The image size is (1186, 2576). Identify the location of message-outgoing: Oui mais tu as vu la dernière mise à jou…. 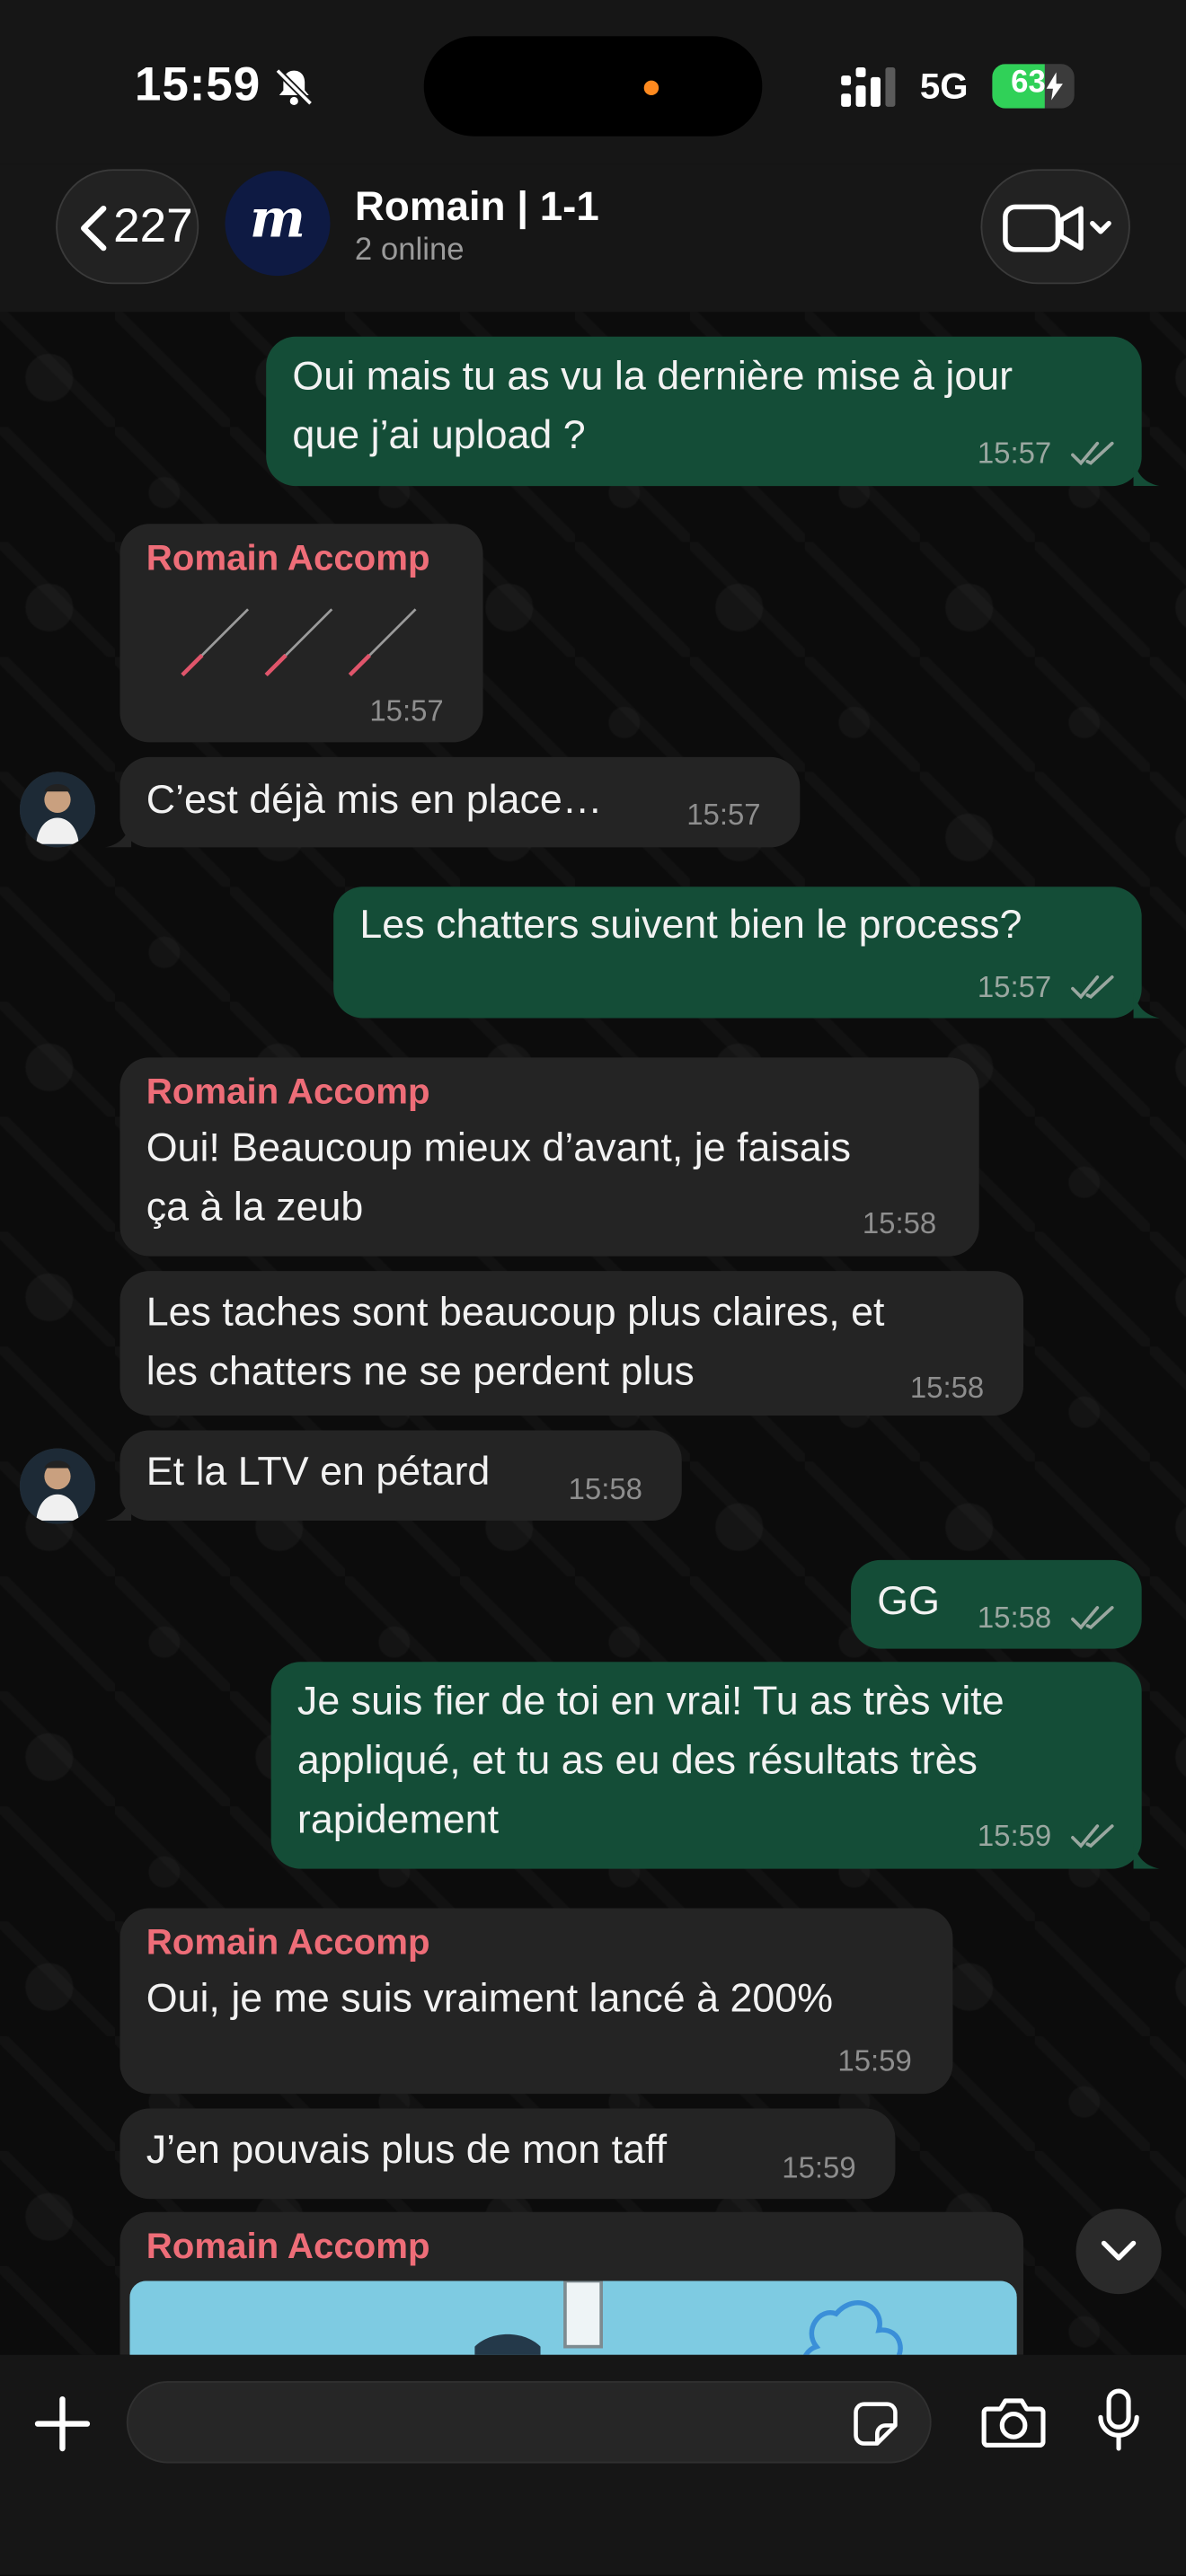
(704, 411).